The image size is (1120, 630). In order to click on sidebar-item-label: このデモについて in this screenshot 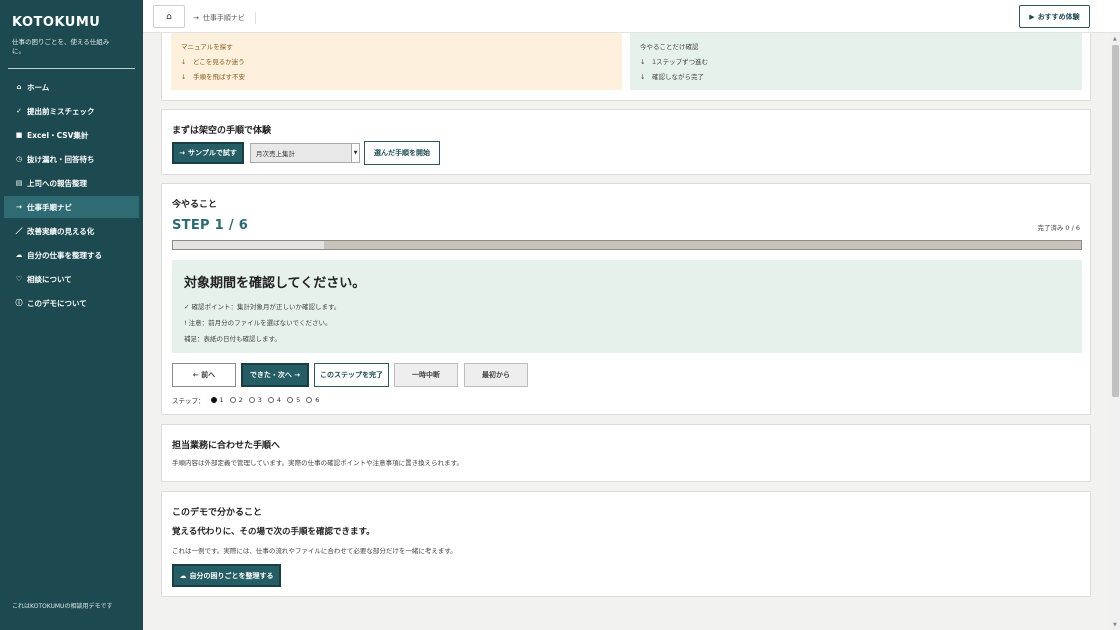, I will do `click(57, 303)`.